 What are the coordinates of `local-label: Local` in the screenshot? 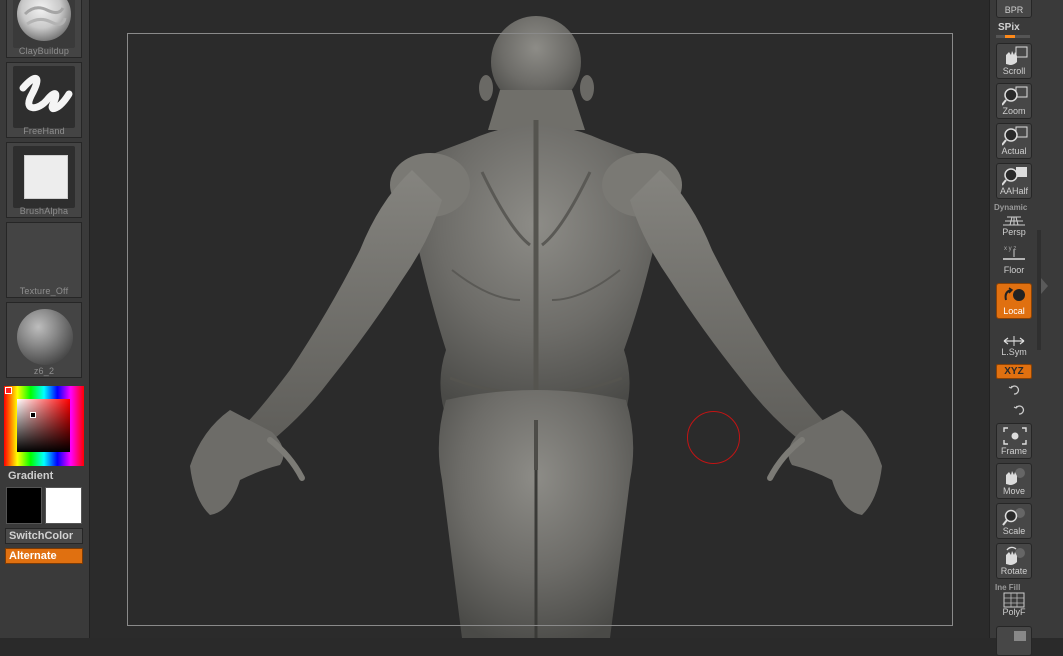 It's located at (1014, 311).